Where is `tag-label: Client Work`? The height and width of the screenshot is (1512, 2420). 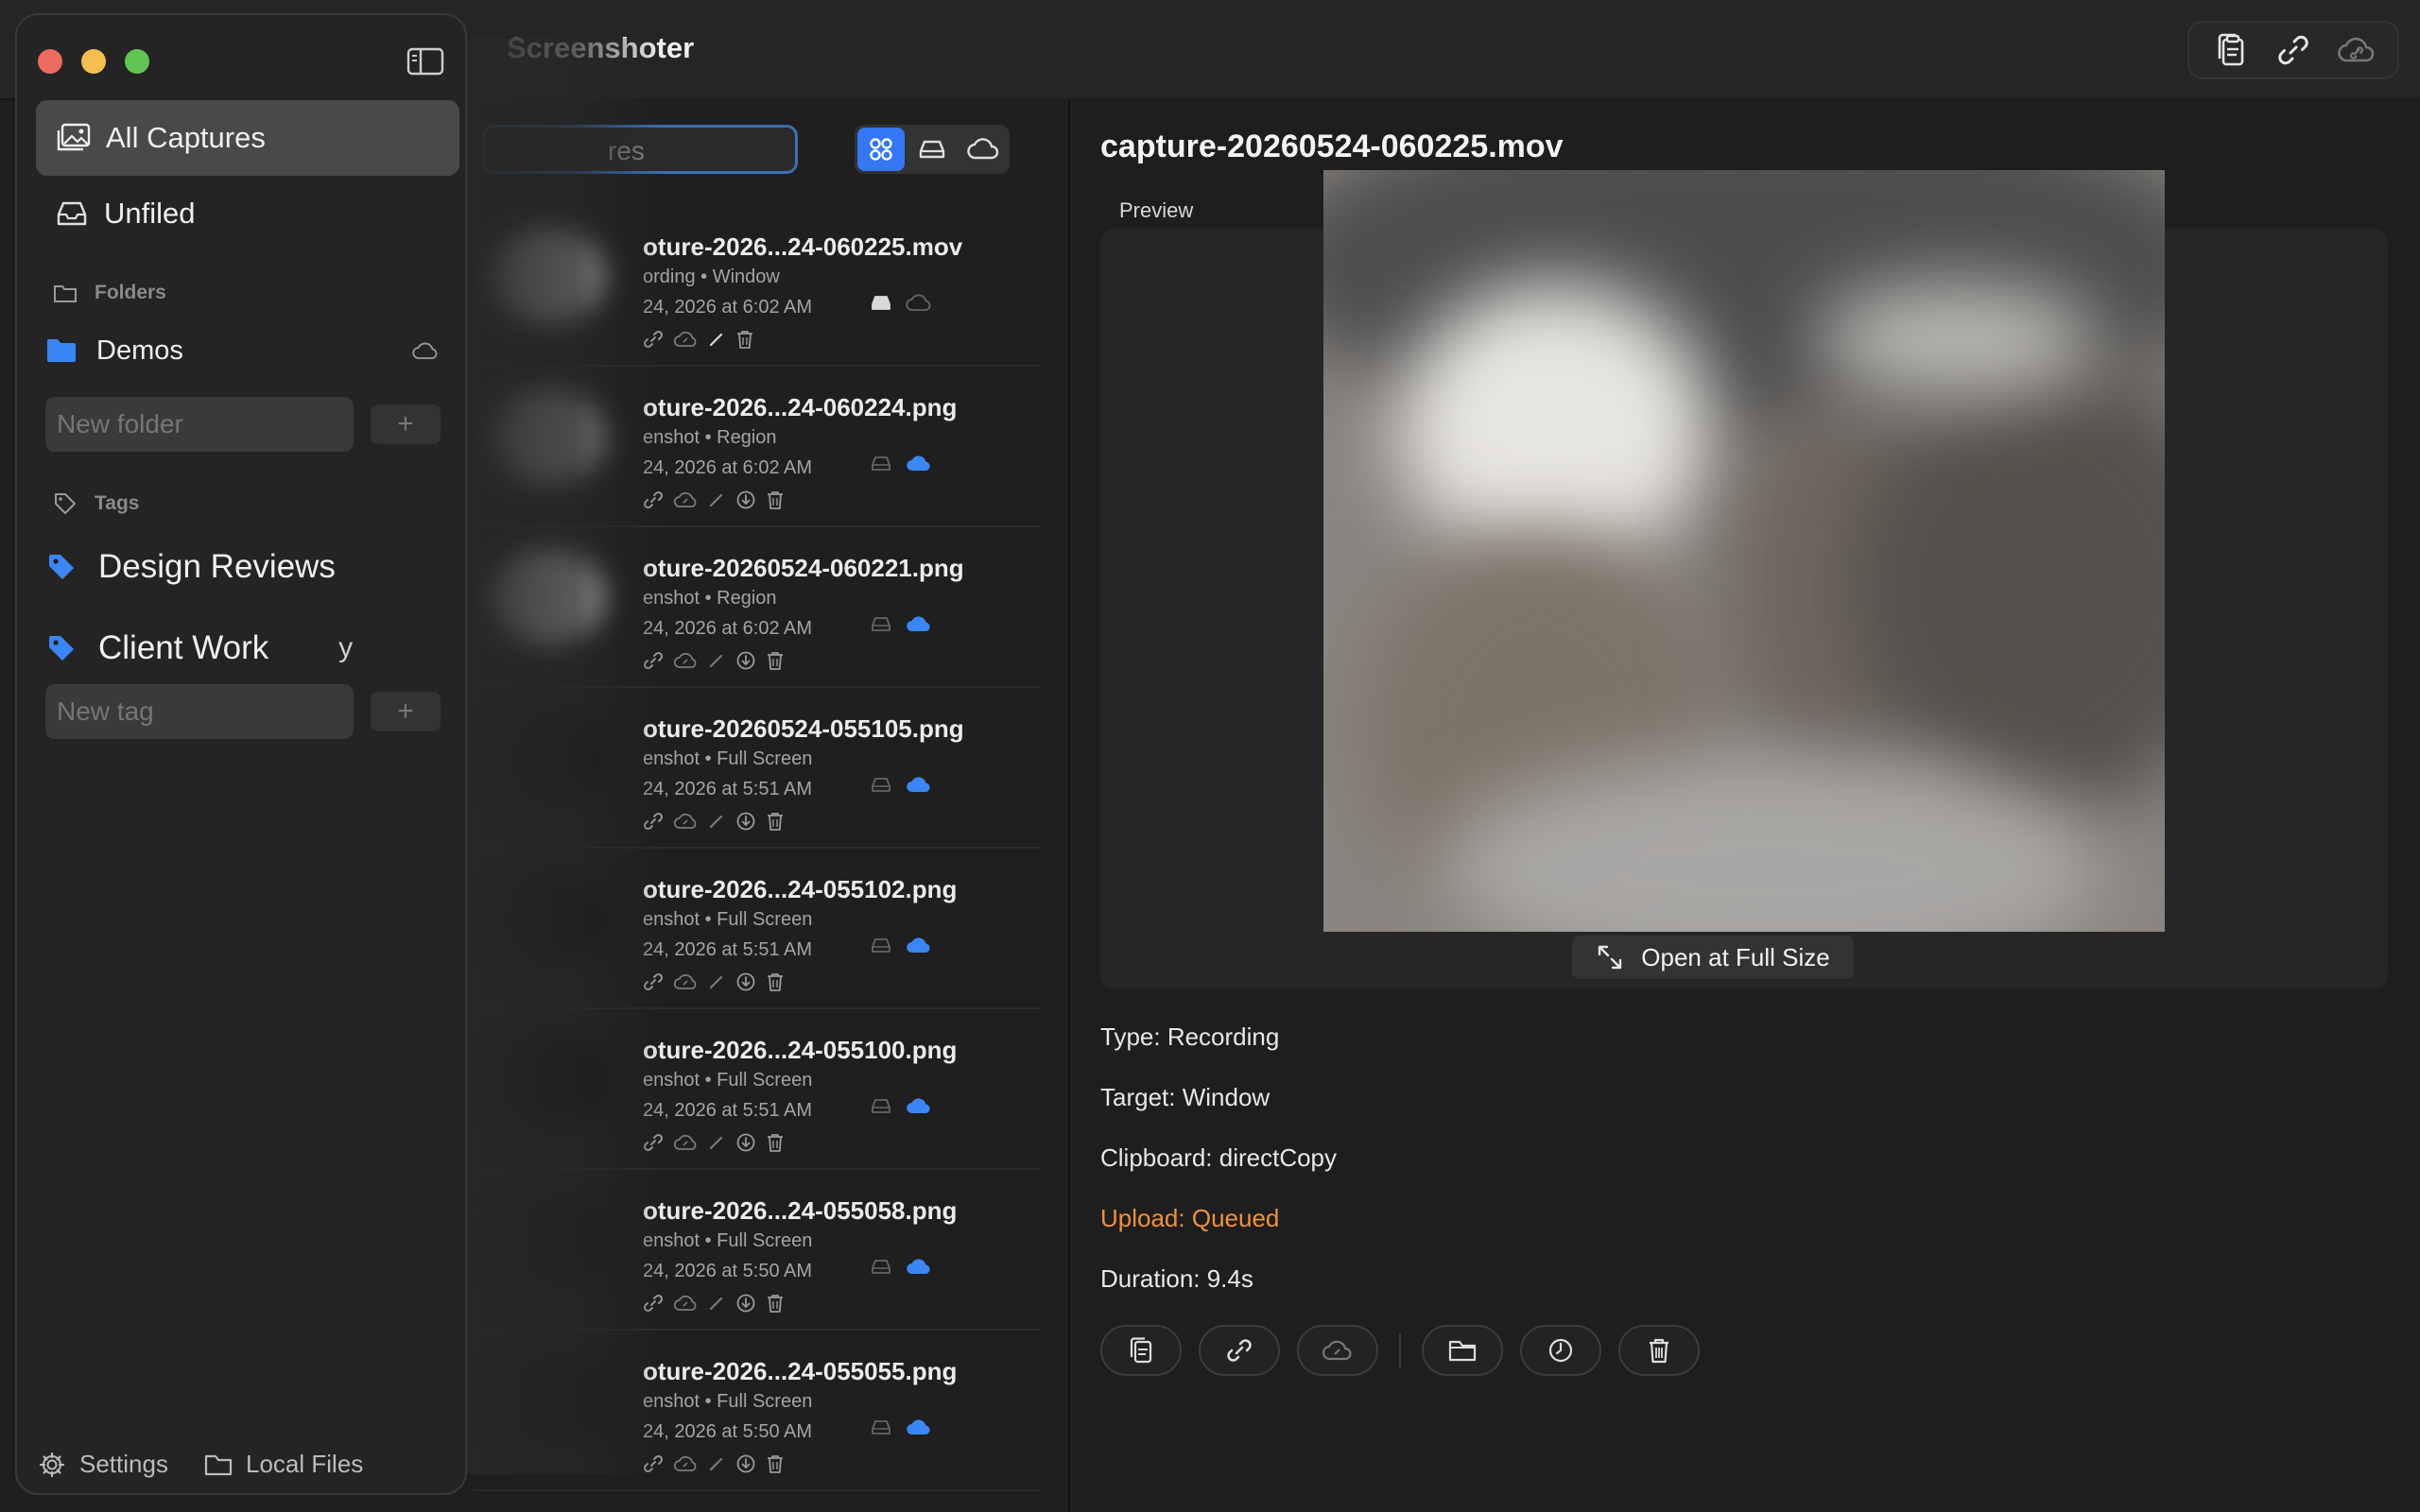
tag-label: Client Work is located at coordinates (183, 647).